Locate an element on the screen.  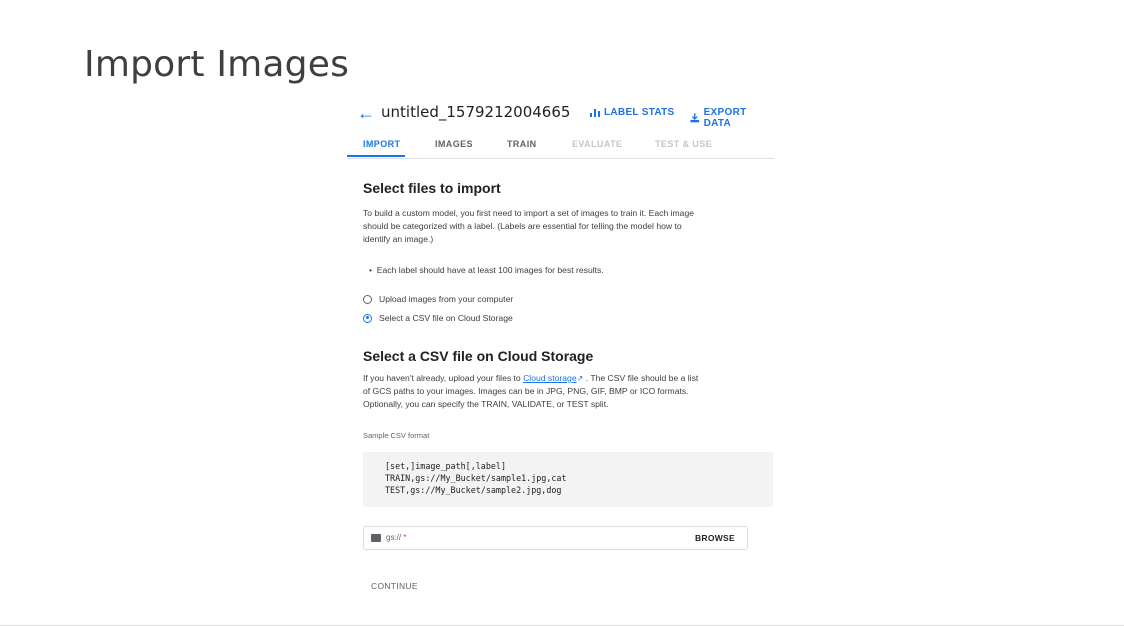
radio-unchecked-icon is located at coordinates (367, 299).